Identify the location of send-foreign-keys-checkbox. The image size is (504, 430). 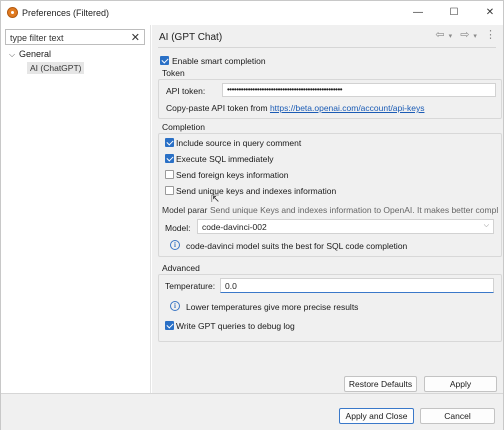
(169, 174).